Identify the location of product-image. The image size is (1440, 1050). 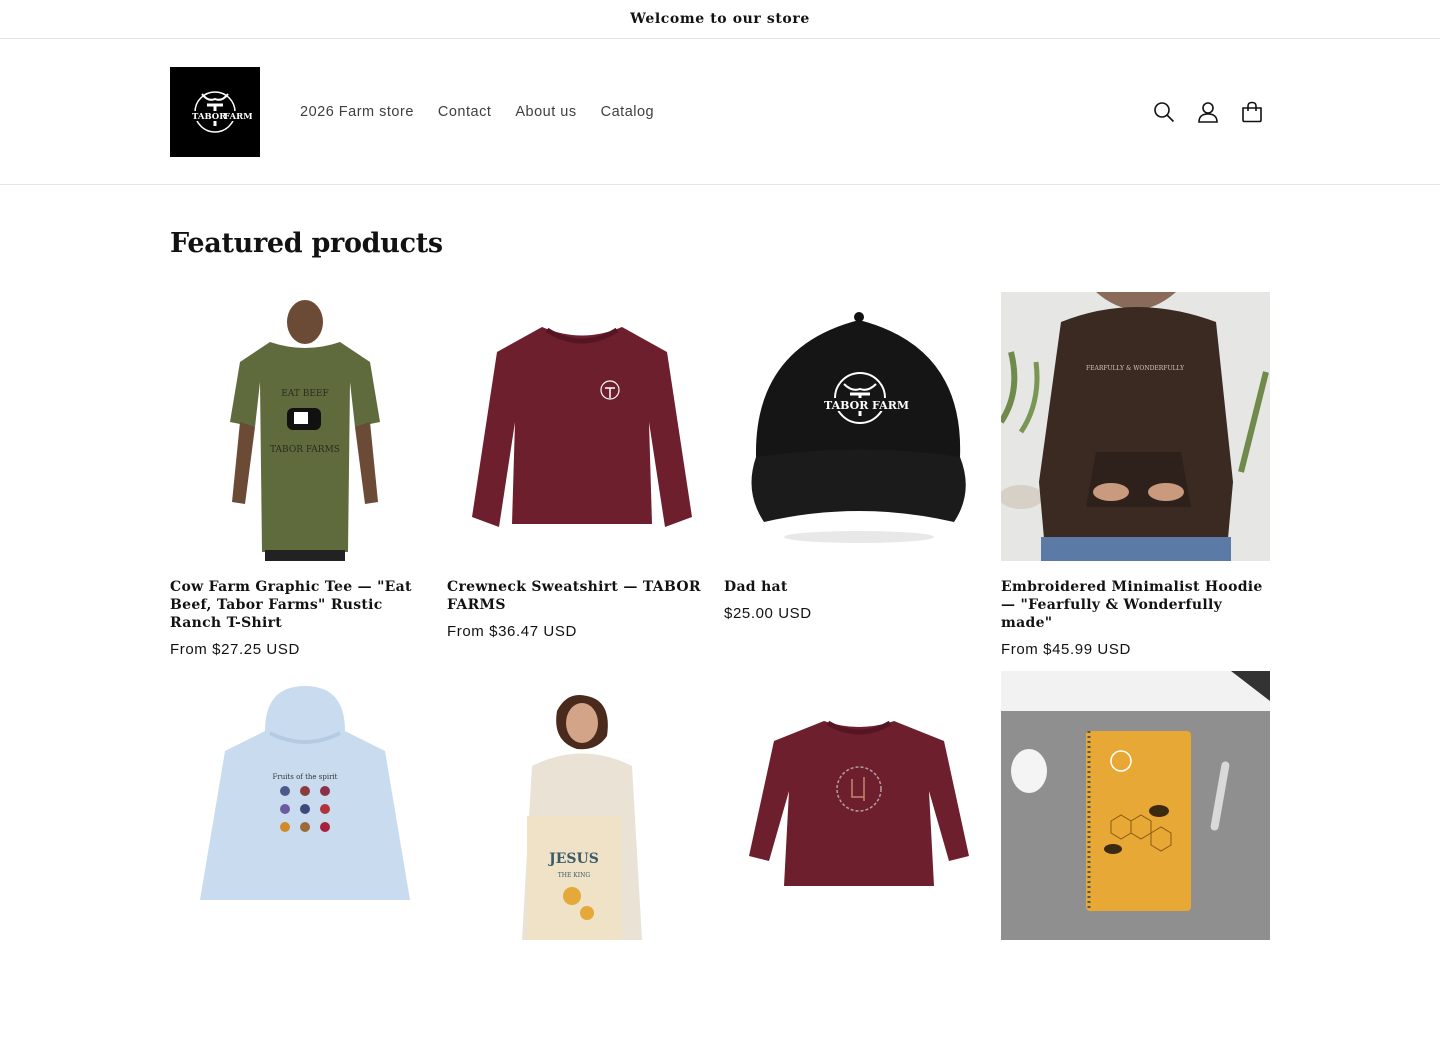
(581, 426).